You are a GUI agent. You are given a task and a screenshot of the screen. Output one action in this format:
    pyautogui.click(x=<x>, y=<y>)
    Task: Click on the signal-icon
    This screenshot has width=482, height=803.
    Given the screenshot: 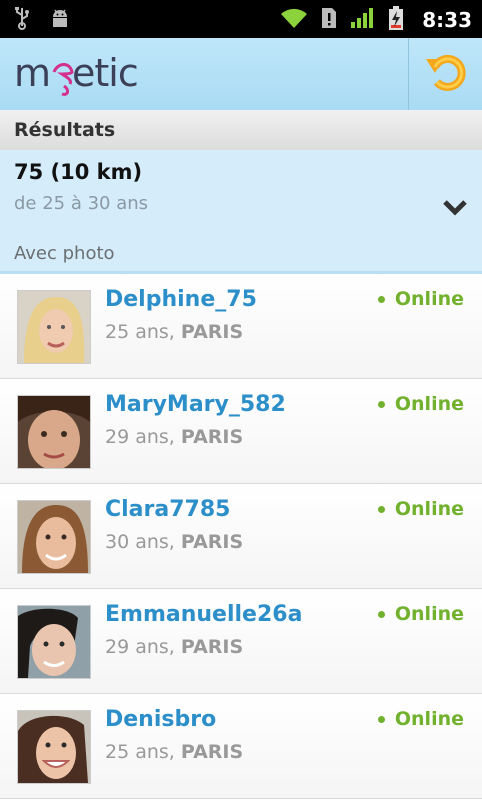 What is the action you would take?
    pyautogui.click(x=363, y=20)
    